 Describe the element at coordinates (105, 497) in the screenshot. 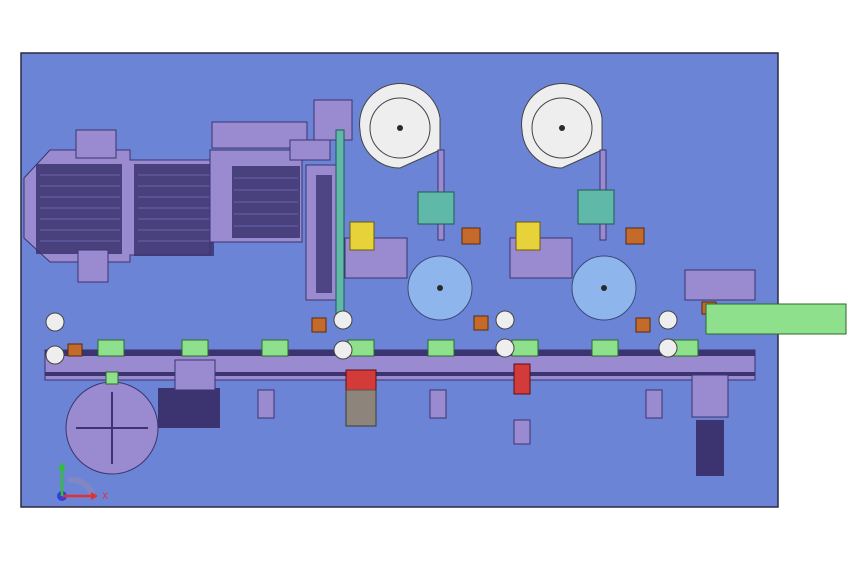

I see `x-axis-label: X` at that location.